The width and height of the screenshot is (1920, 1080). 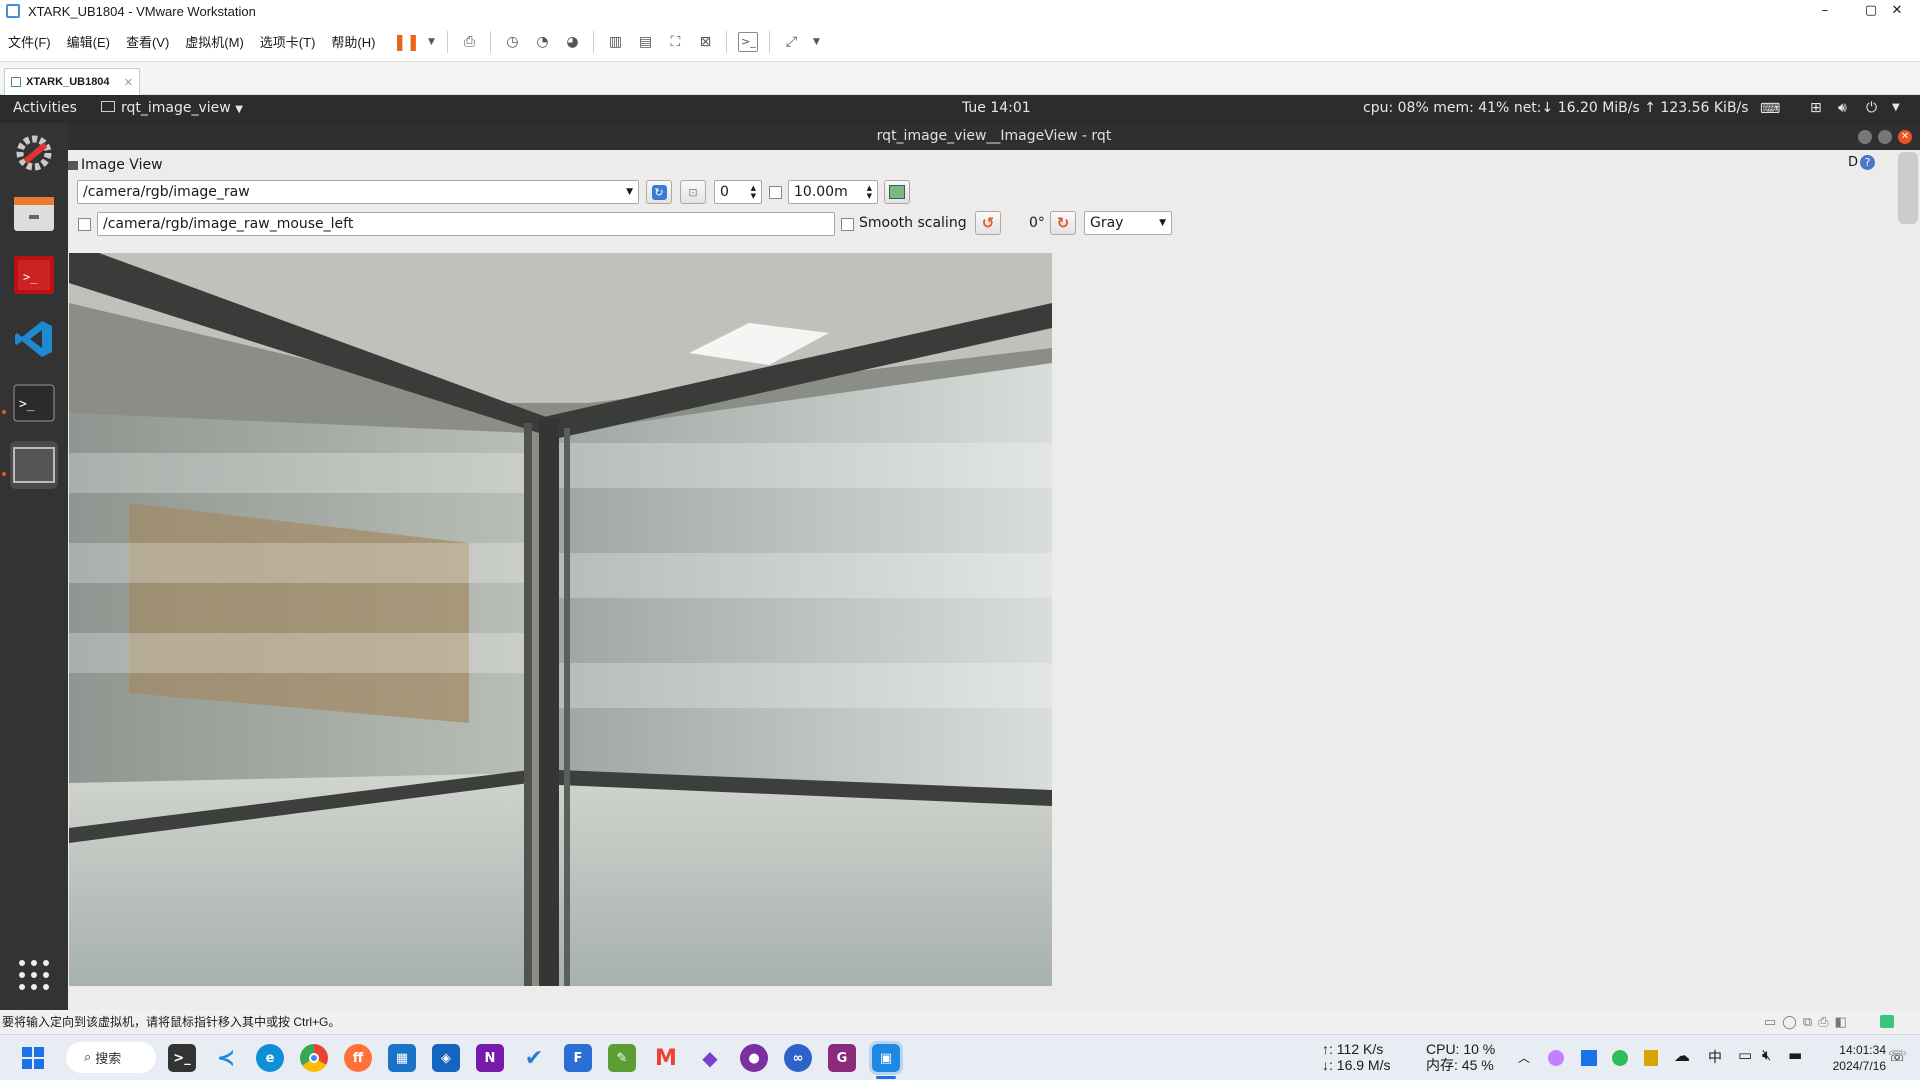 What do you see at coordinates (45, 108) in the screenshot?
I see `activities-button: Activities` at bounding box center [45, 108].